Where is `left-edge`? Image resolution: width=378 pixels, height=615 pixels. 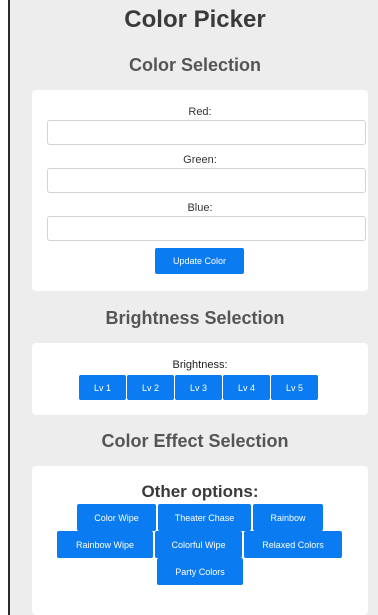
left-edge is located at coordinates (5, 307).